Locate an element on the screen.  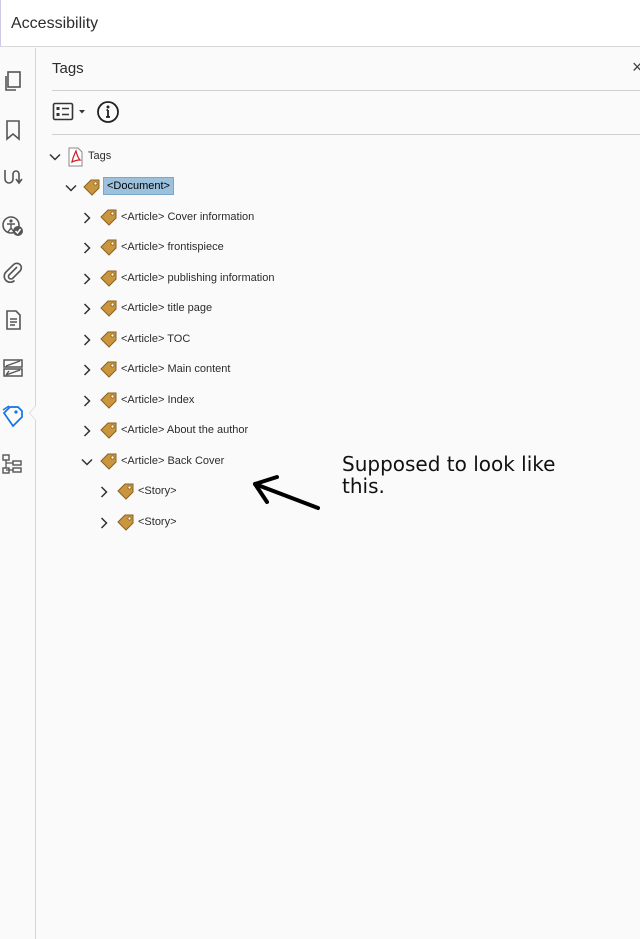
tree-label: <Article> Main content is located at coordinates (176, 369).